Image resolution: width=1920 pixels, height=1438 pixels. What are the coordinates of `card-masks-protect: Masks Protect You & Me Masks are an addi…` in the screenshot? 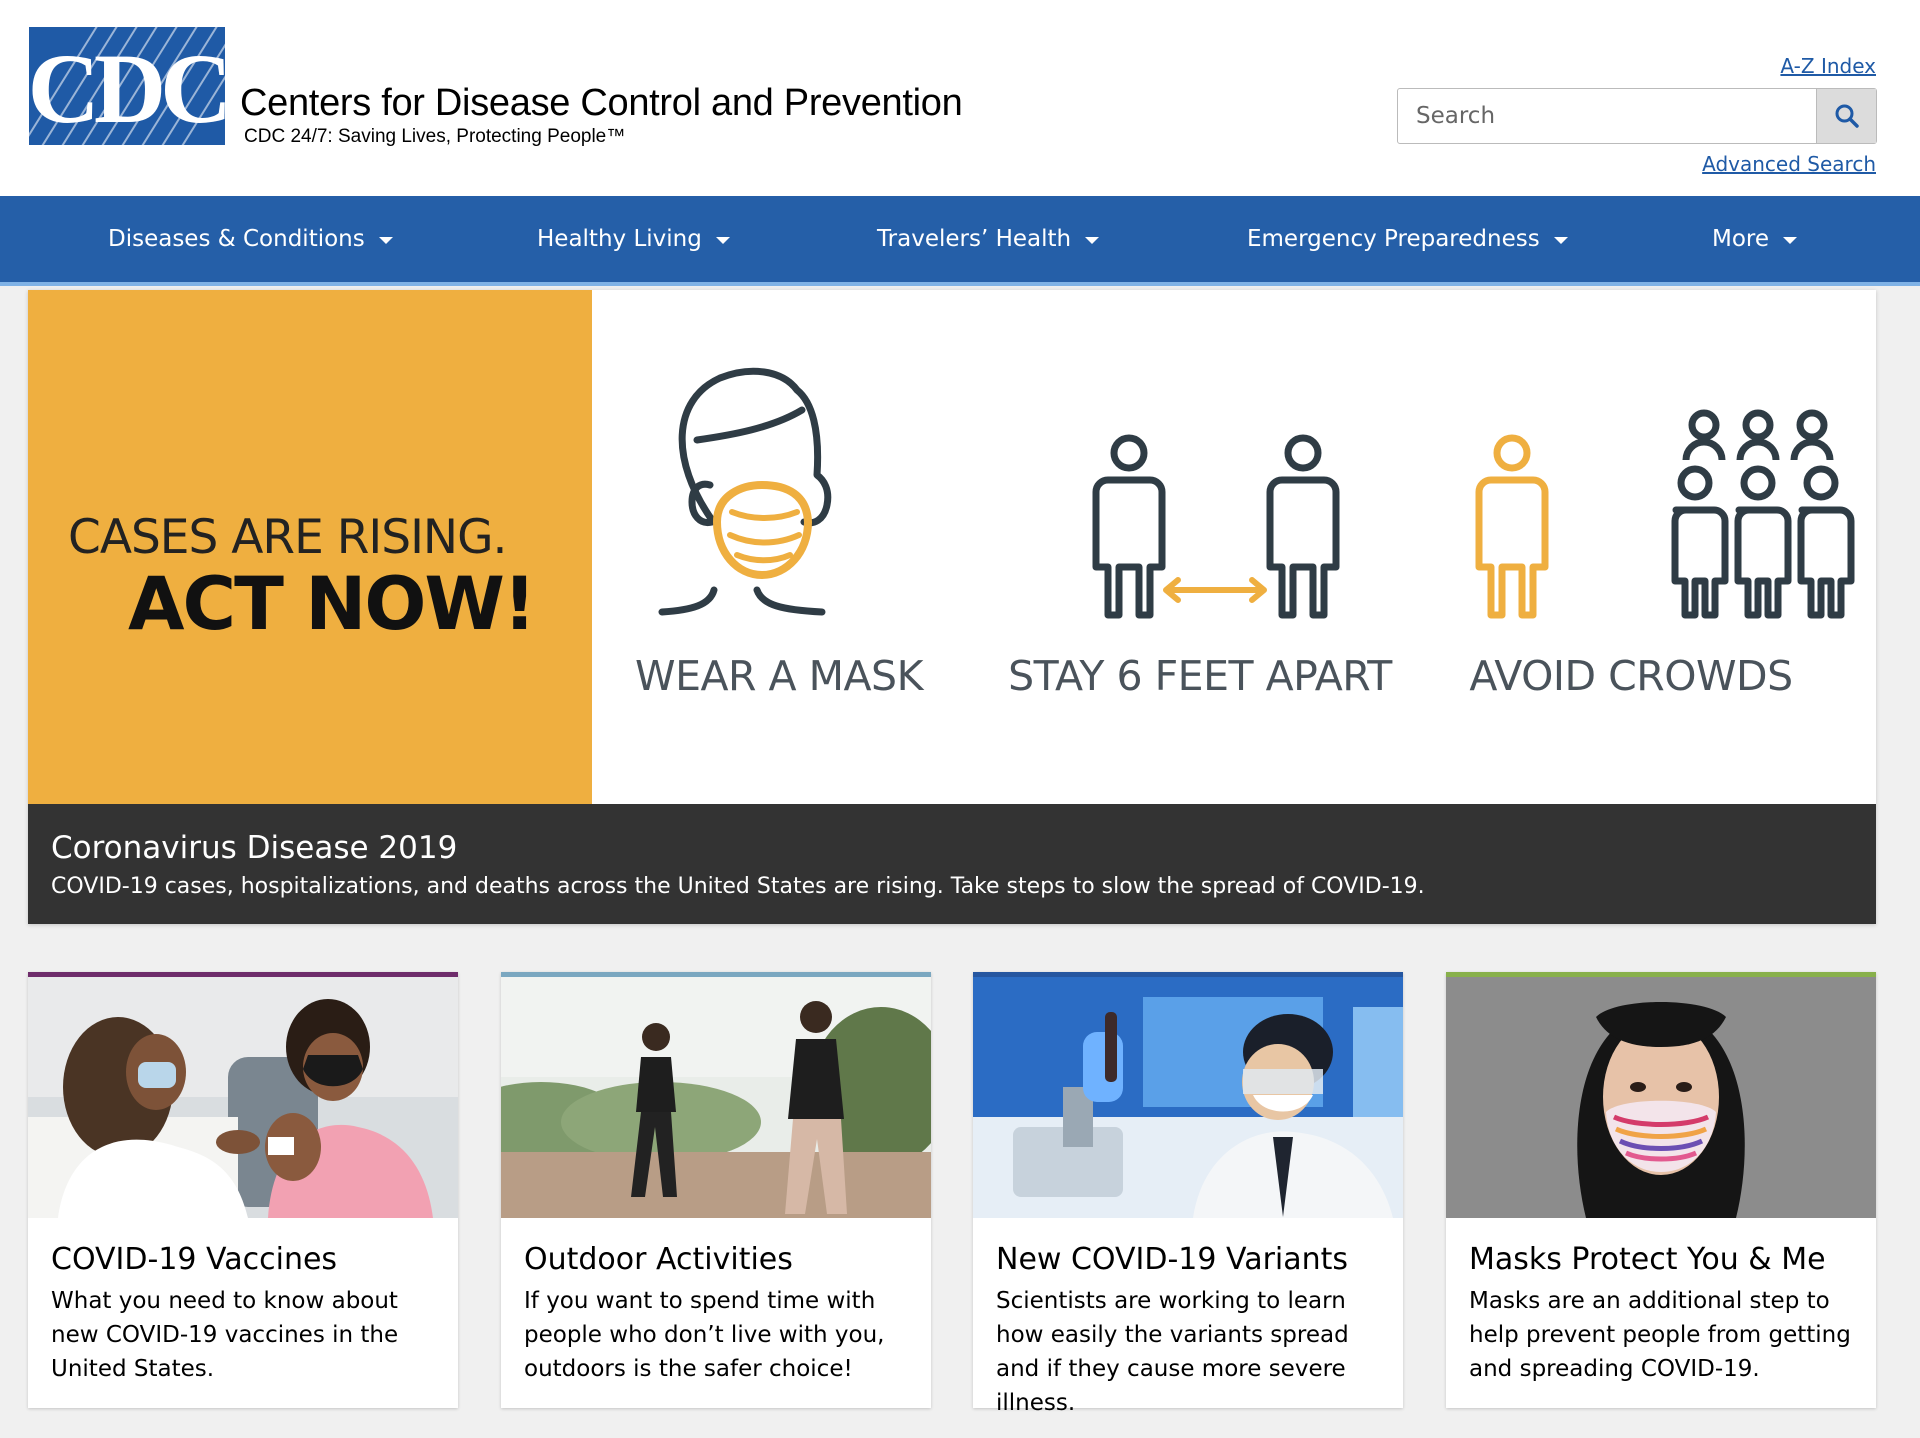 It's located at (1661, 1190).